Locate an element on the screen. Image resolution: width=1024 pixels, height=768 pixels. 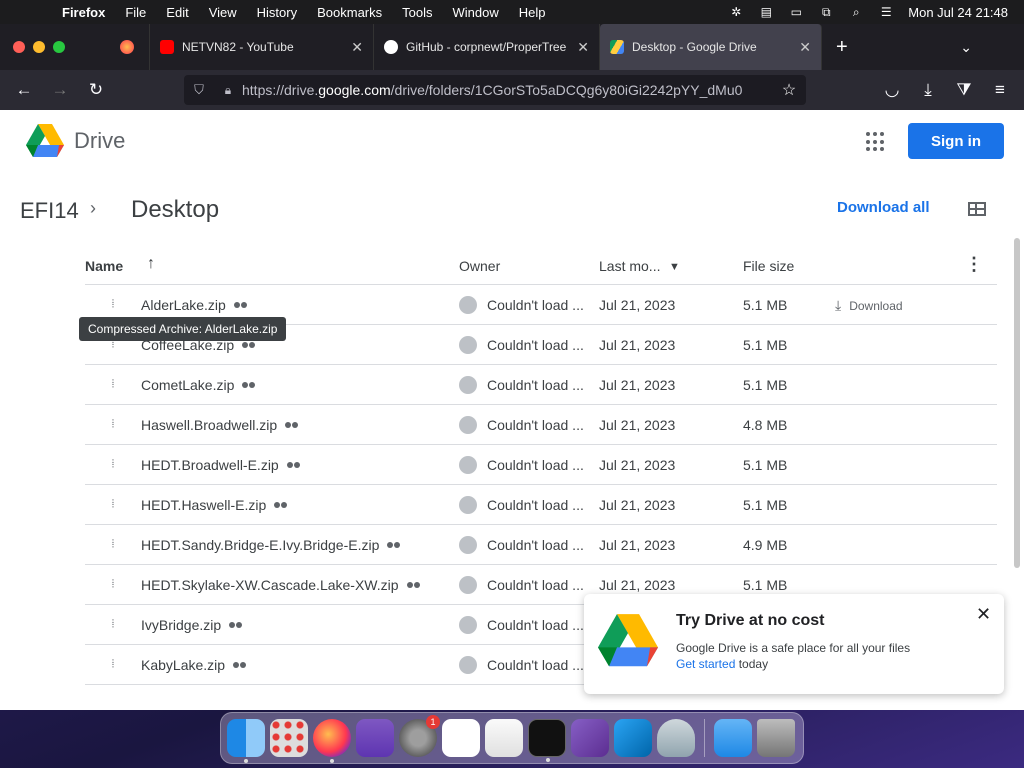
promo-cta-line: Get started today is located at coordinates (722, 664).